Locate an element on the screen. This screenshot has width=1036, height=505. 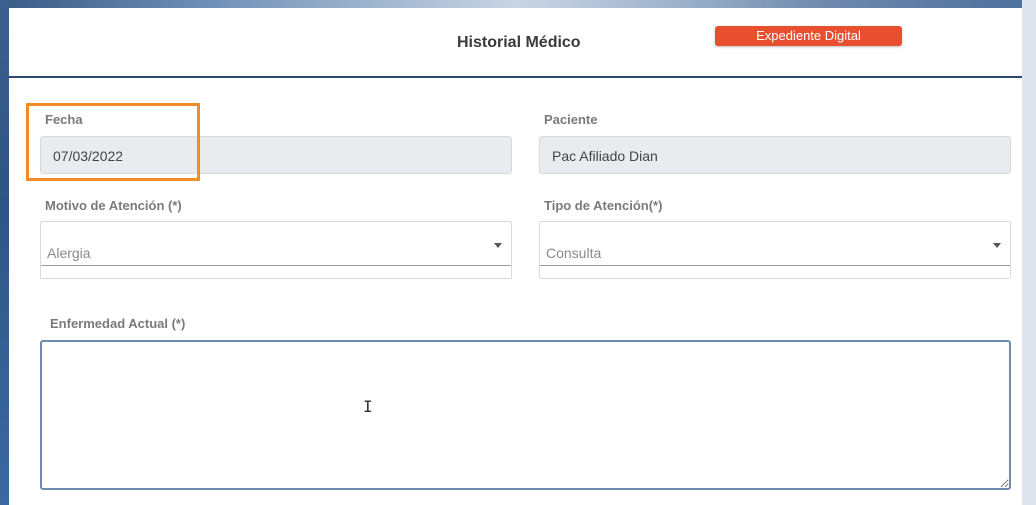
modal-title: Historial Médico is located at coordinates (519, 42).